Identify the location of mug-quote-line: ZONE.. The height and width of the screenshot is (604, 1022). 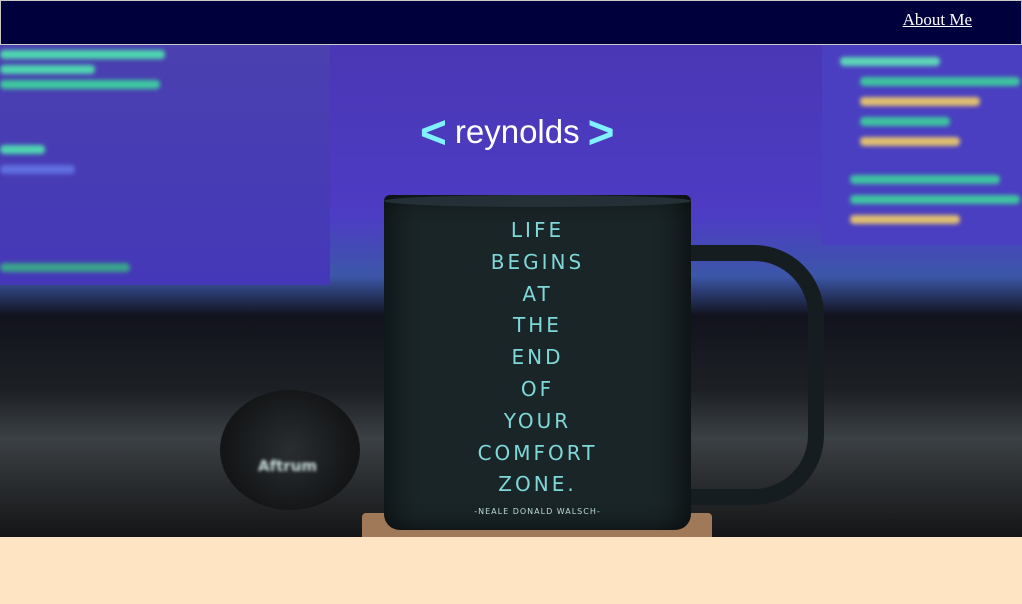
(537, 484).